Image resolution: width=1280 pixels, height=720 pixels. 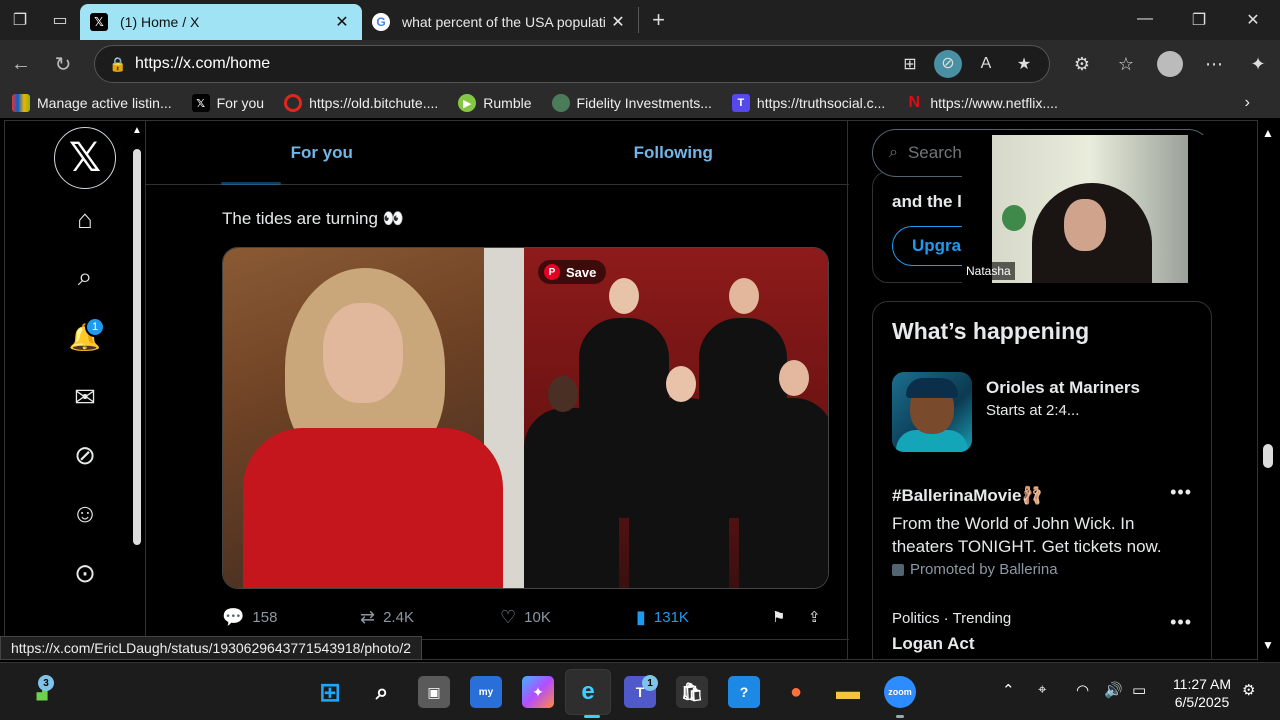 I want to click on new-tab-button: +, so click(x=658, y=20).